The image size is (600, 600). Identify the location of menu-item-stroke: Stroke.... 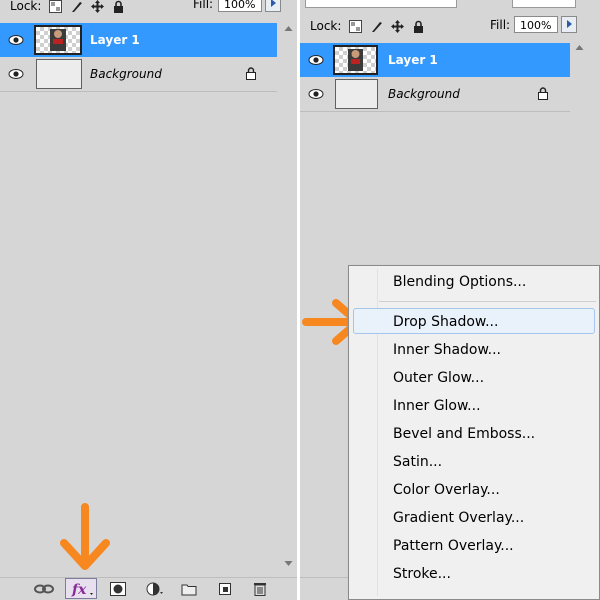
(422, 574).